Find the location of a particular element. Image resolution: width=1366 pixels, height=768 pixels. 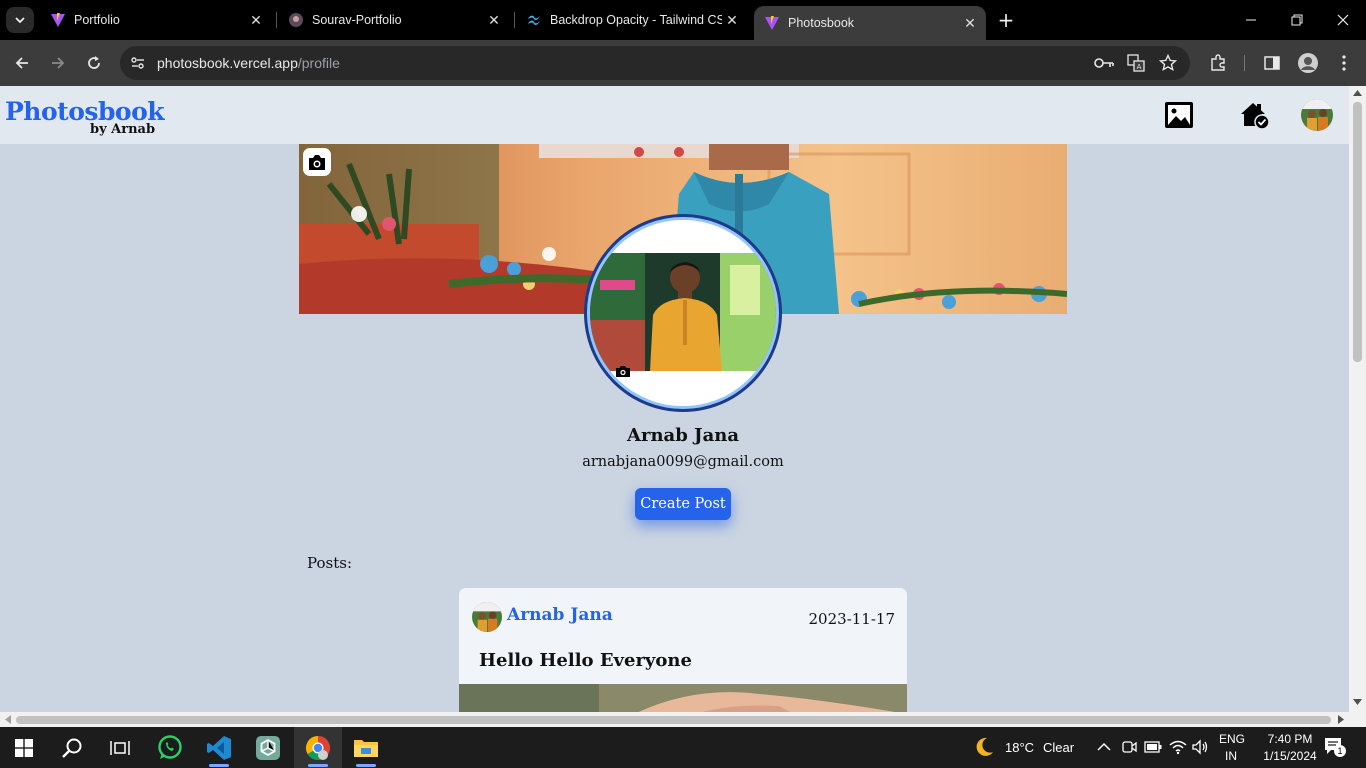

task-view-button is located at coordinates (120, 747).